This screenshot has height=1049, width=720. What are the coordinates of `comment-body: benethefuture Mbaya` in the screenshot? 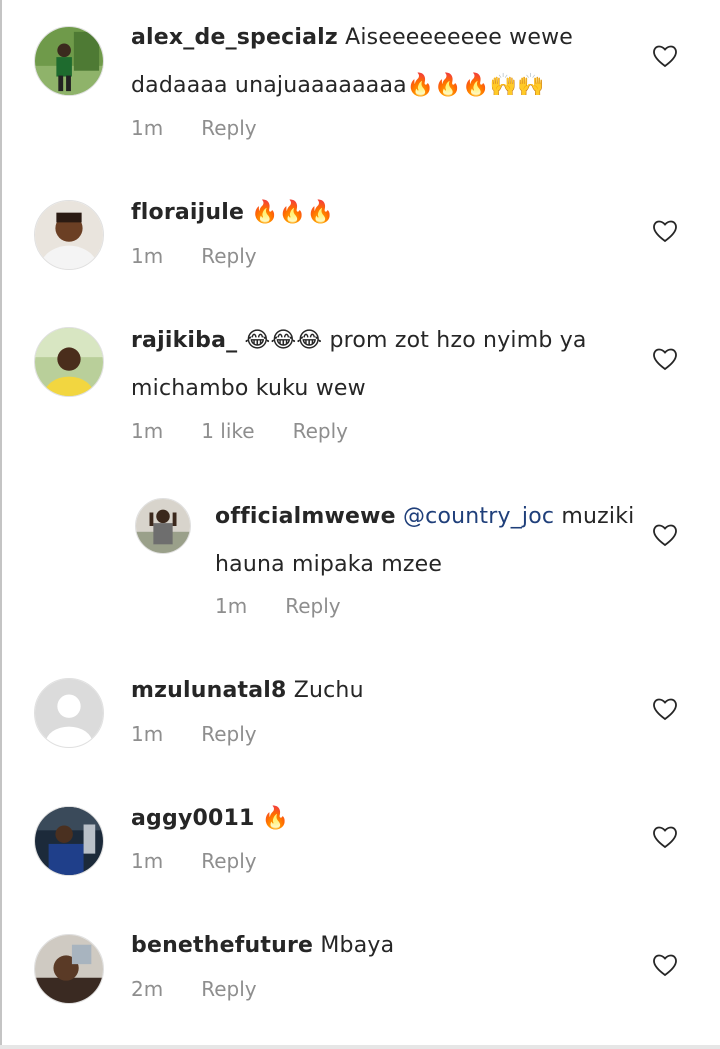 It's located at (381, 946).